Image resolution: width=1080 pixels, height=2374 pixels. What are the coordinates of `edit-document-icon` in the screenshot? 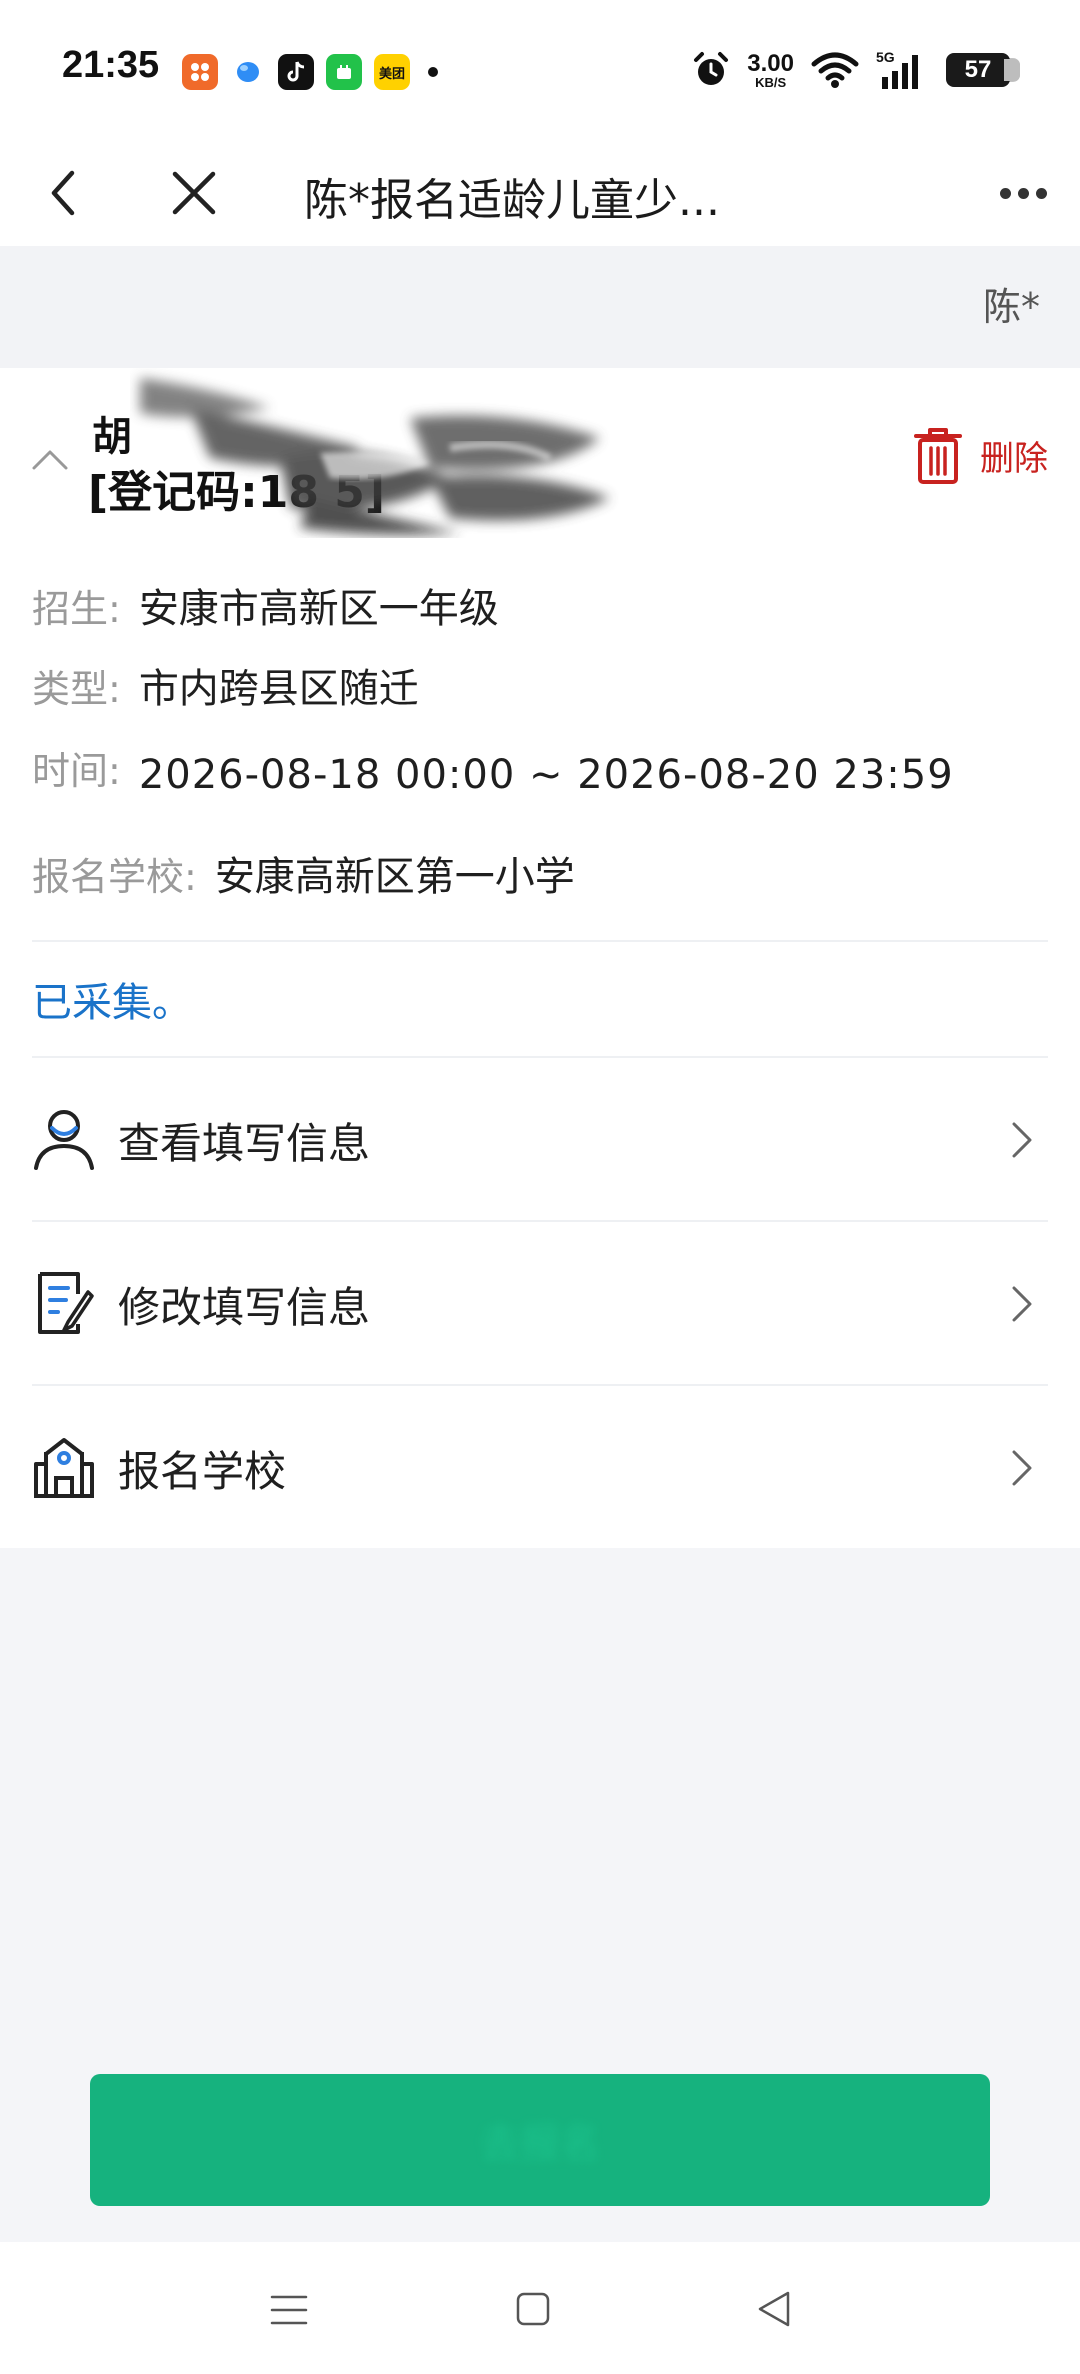 It's located at (66, 1303).